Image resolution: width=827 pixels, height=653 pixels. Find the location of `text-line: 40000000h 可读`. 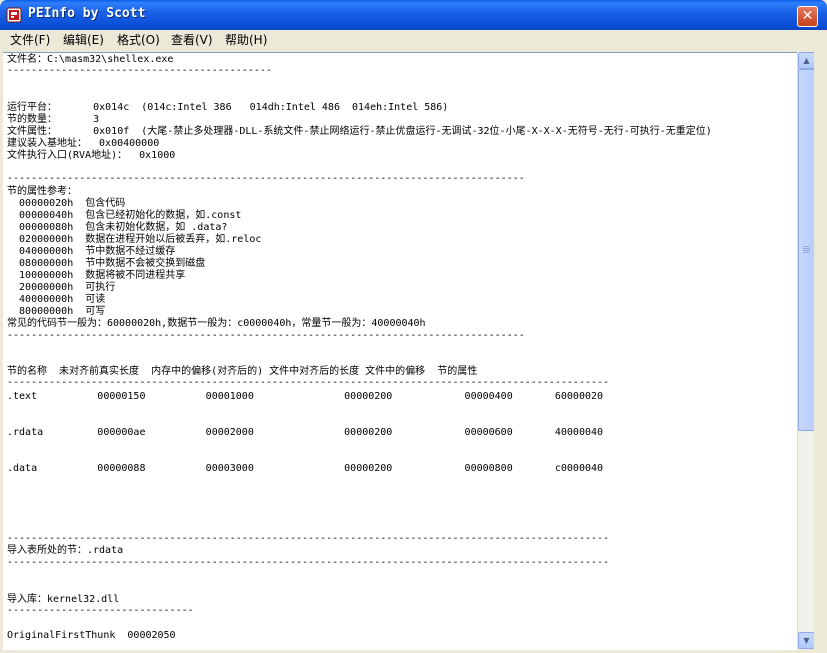

text-line: 40000000h 可读 is located at coordinates (56, 299).